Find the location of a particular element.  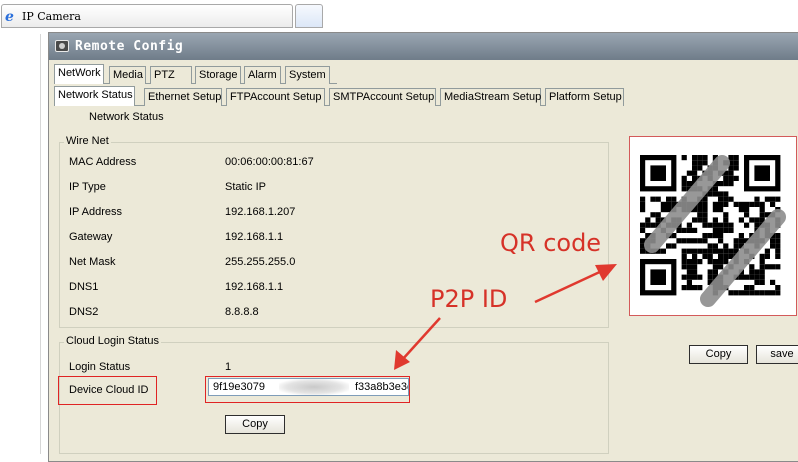

p2p-arrow-shaft is located at coordinates (421, 339).